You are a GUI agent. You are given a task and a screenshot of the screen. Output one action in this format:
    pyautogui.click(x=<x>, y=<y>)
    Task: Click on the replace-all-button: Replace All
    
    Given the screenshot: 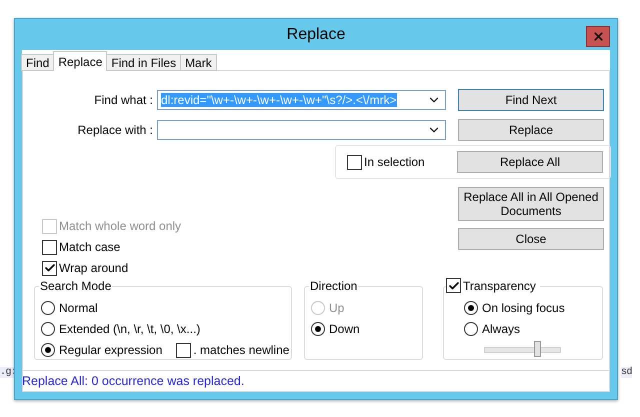 What is the action you would take?
    pyautogui.click(x=530, y=162)
    